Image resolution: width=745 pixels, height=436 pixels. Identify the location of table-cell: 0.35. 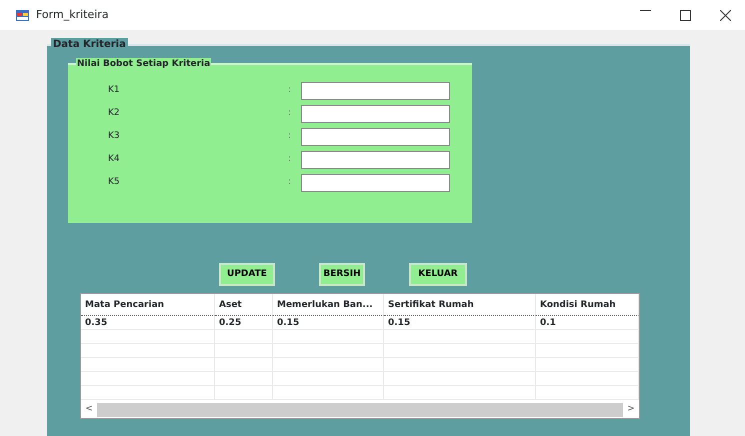
(148, 323).